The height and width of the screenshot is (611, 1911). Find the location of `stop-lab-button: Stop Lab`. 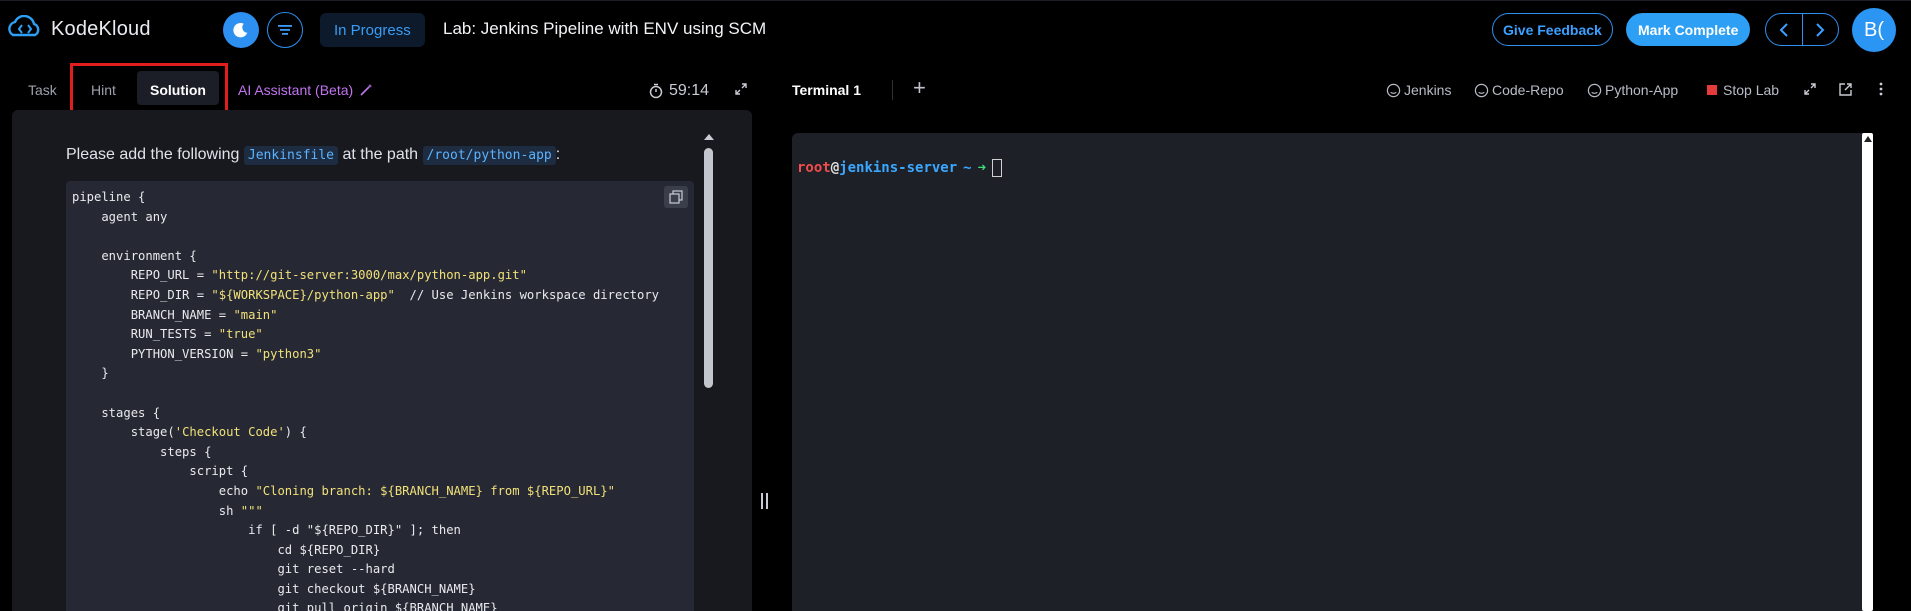

stop-lab-button: Stop Lab is located at coordinates (1743, 90).